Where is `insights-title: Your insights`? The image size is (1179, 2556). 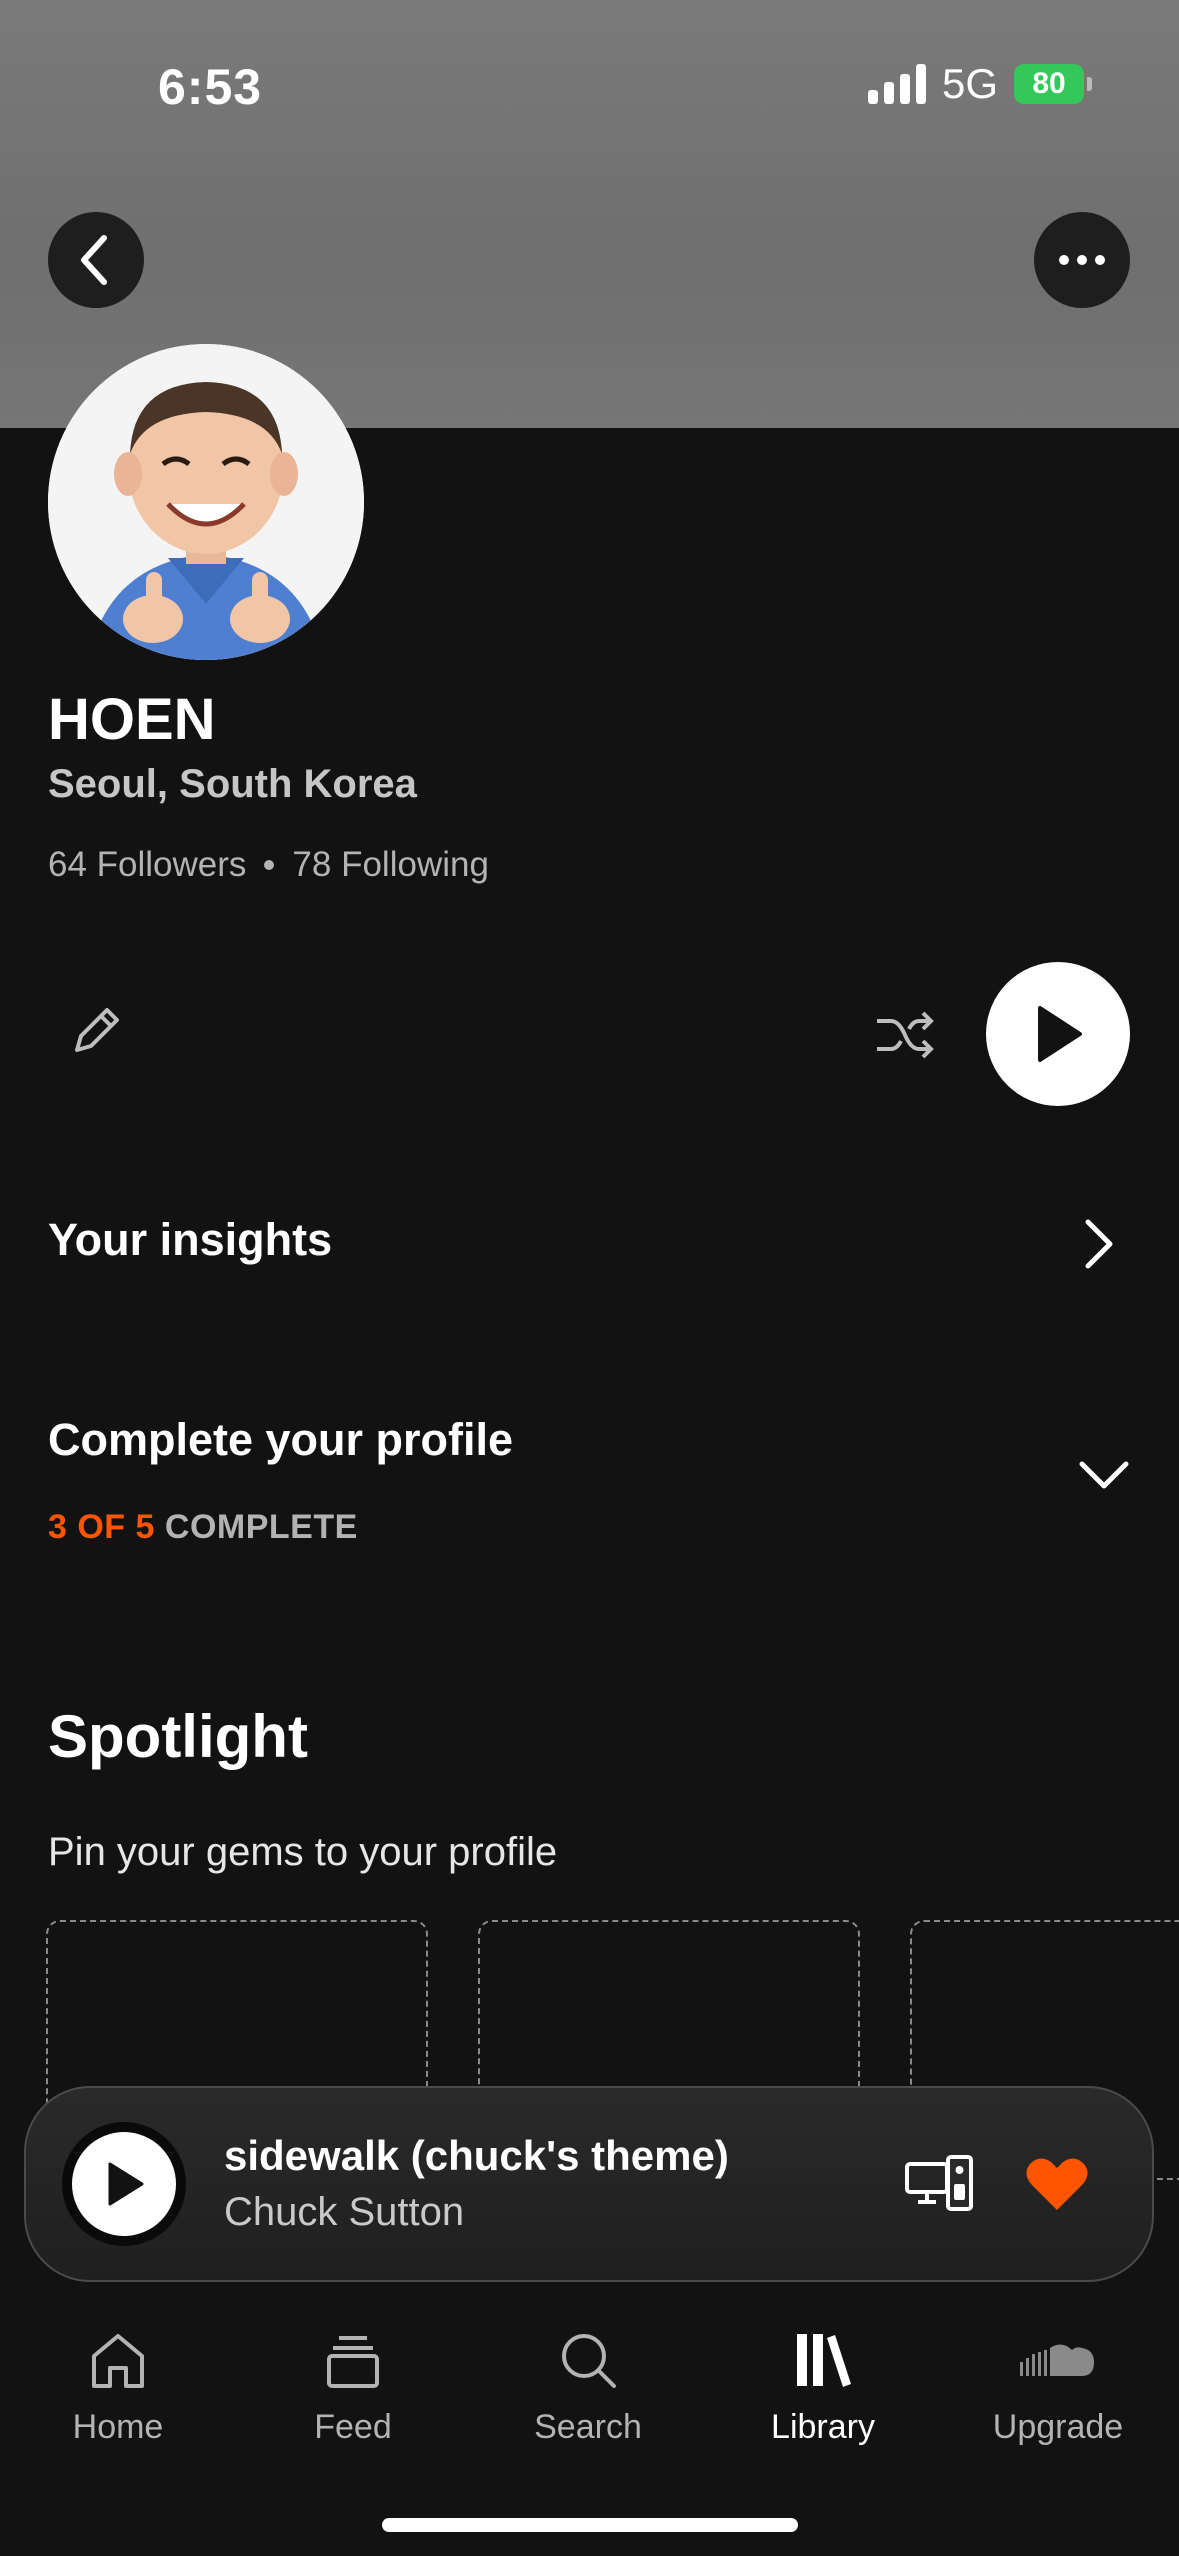
insights-title: Your insights is located at coordinates (190, 1239).